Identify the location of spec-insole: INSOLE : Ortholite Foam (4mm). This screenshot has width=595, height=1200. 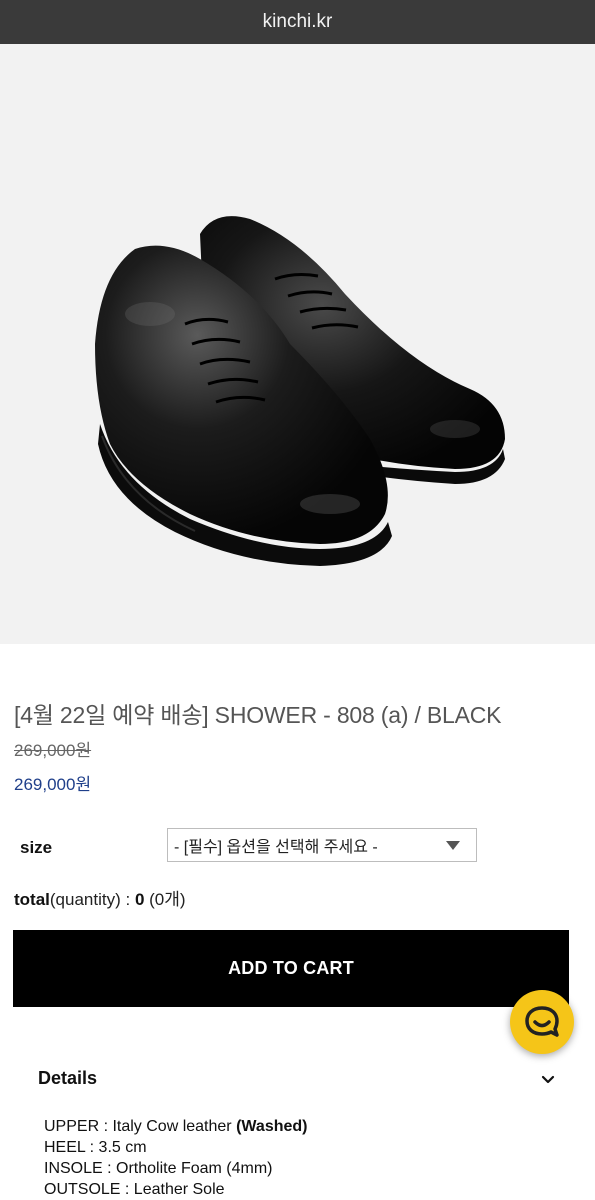
(158, 1168).